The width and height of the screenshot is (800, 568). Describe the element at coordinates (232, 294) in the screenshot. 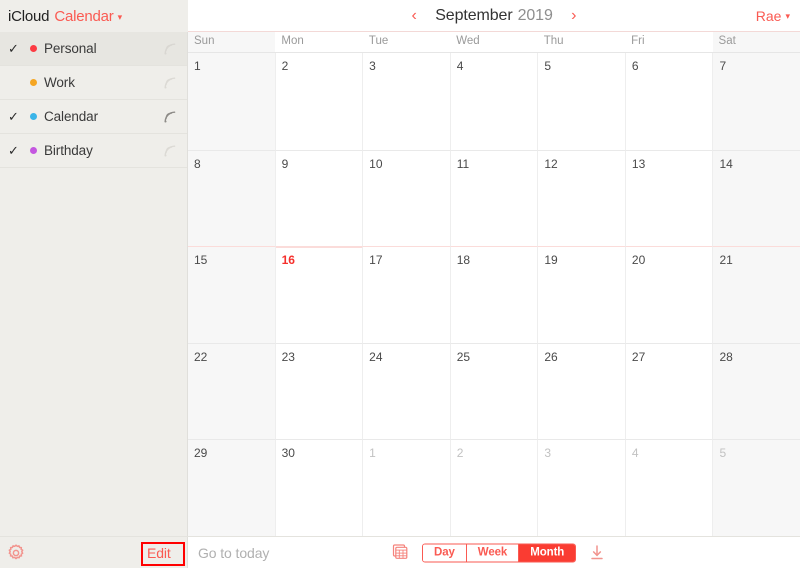

I see `day-cell: 15` at that location.